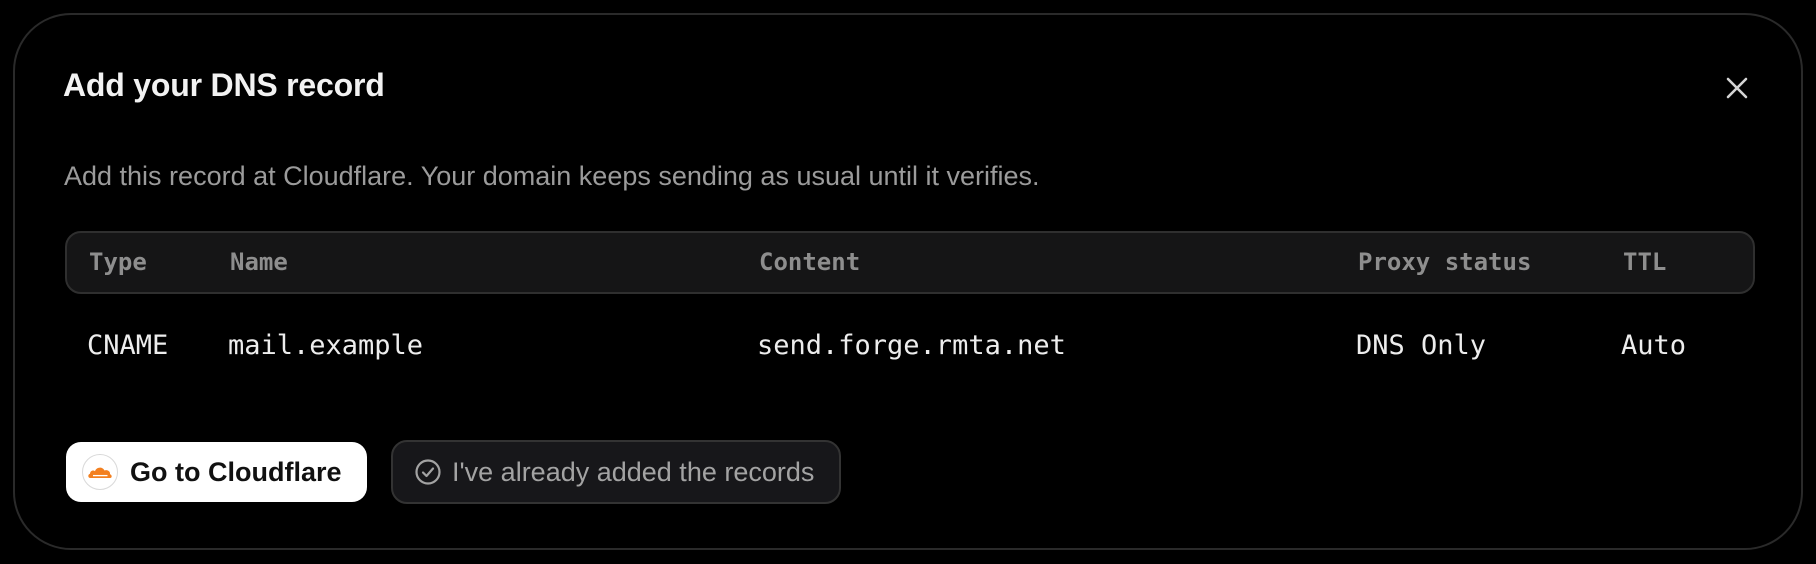 This screenshot has height=564, width=1816. Describe the element at coordinates (259, 262) in the screenshot. I see `column-header-name: Name` at that location.